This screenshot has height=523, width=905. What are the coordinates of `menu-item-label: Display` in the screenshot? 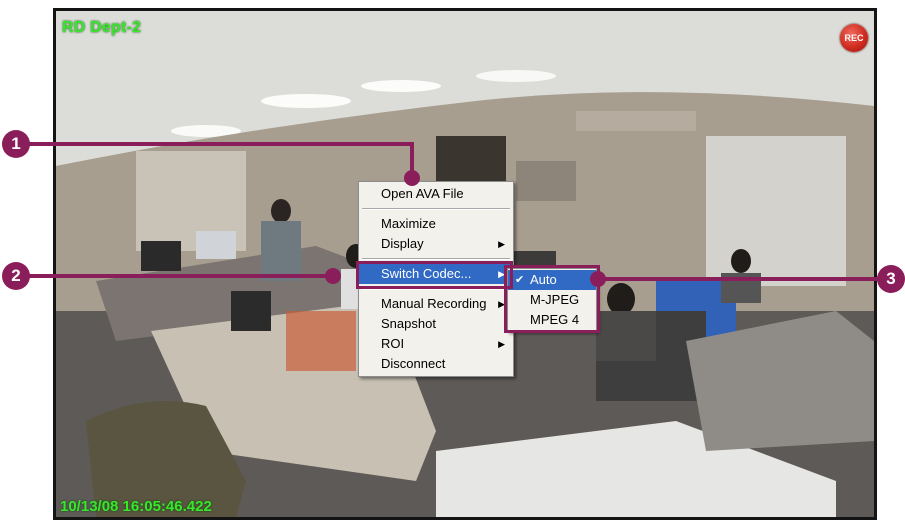 It's located at (402, 243).